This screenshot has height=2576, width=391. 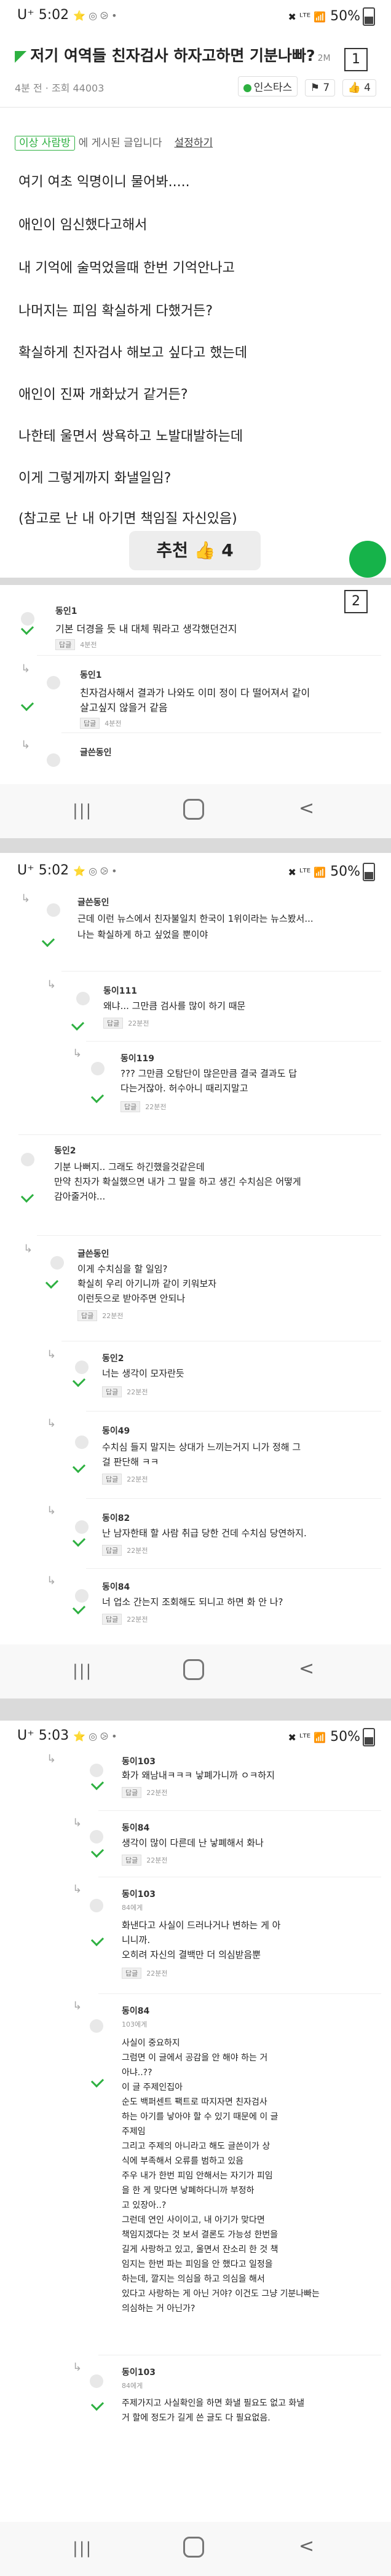 What do you see at coordinates (45, 143) in the screenshot?
I see `board-tag: 이상 사람방` at bounding box center [45, 143].